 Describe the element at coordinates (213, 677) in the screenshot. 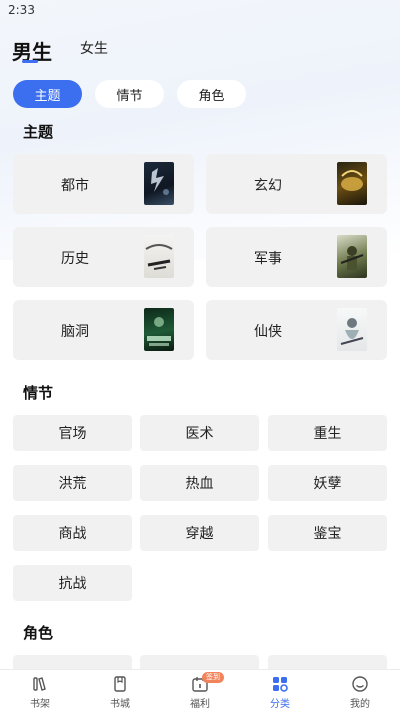

I see `sign-in-badge: 签到` at that location.